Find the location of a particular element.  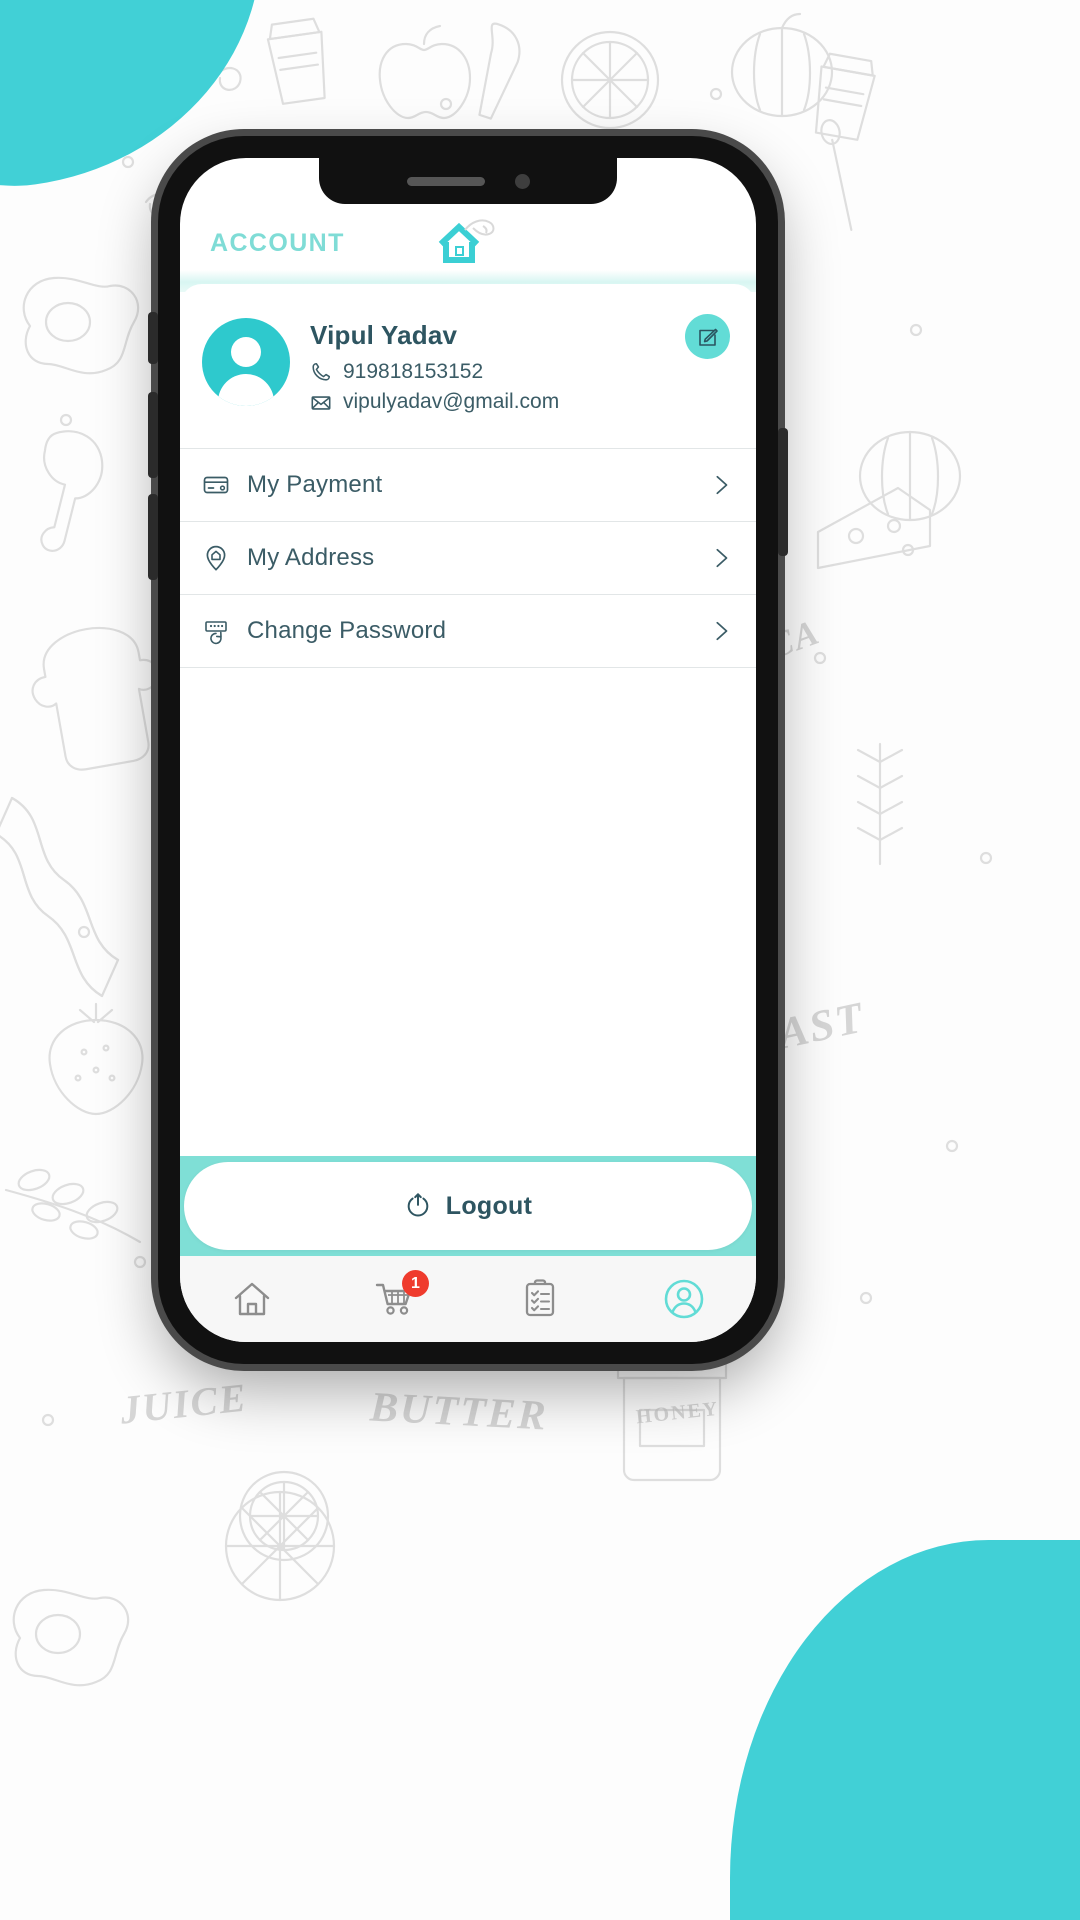

password-reset-icon is located at coordinates (216, 631).